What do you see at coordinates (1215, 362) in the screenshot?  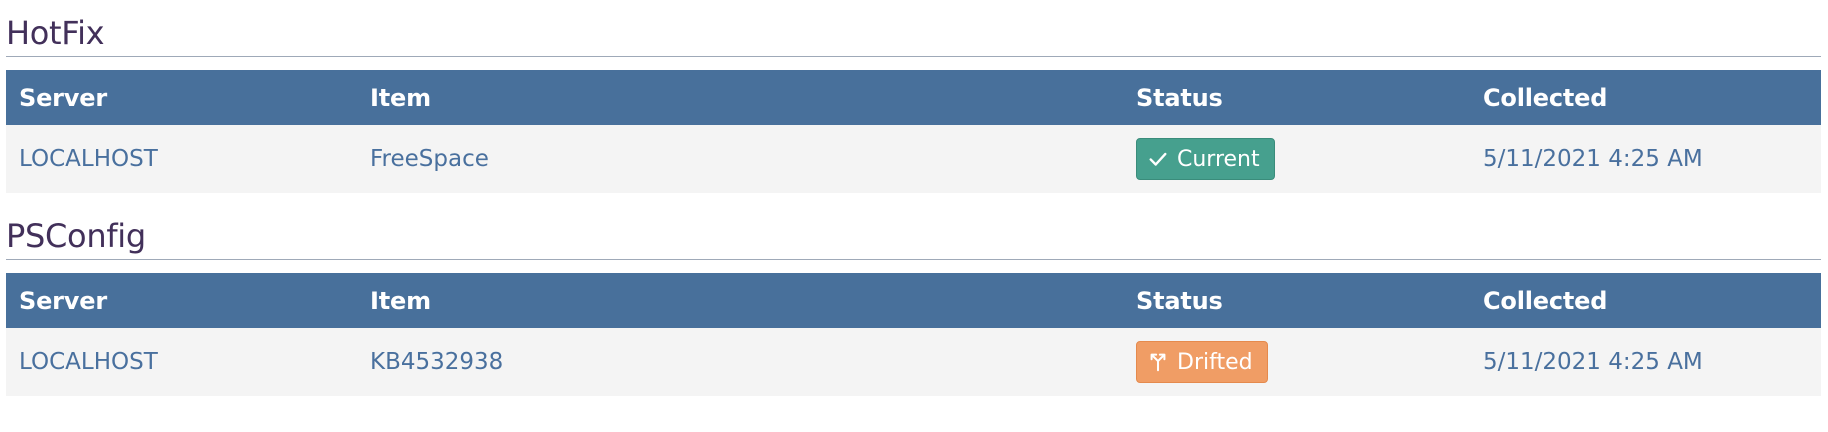 I see `status-badge-label: Drifted` at bounding box center [1215, 362].